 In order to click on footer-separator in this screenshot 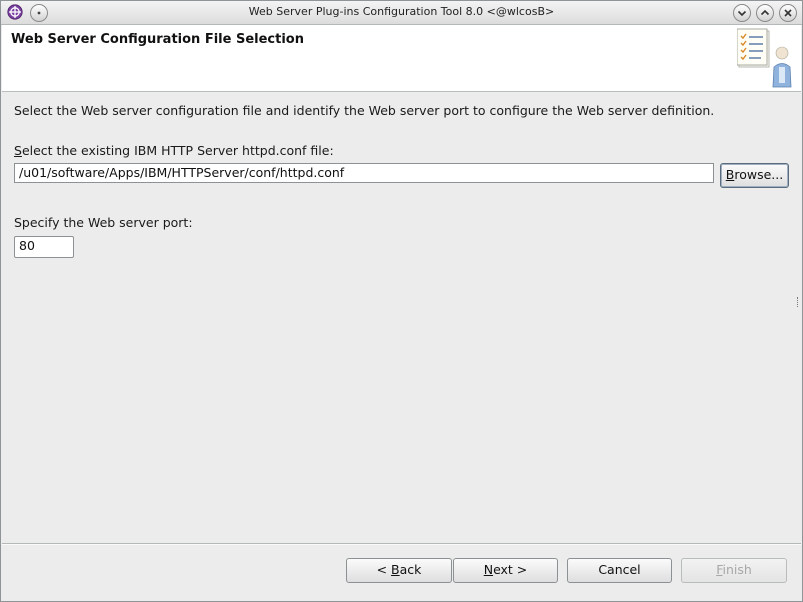, I will do `click(401, 544)`.